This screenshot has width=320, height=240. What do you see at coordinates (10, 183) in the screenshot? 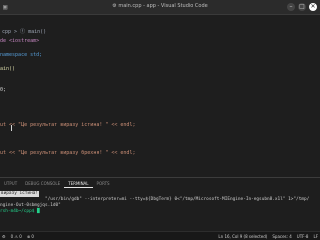
I see `tab-output: UTPUT` at bounding box center [10, 183].